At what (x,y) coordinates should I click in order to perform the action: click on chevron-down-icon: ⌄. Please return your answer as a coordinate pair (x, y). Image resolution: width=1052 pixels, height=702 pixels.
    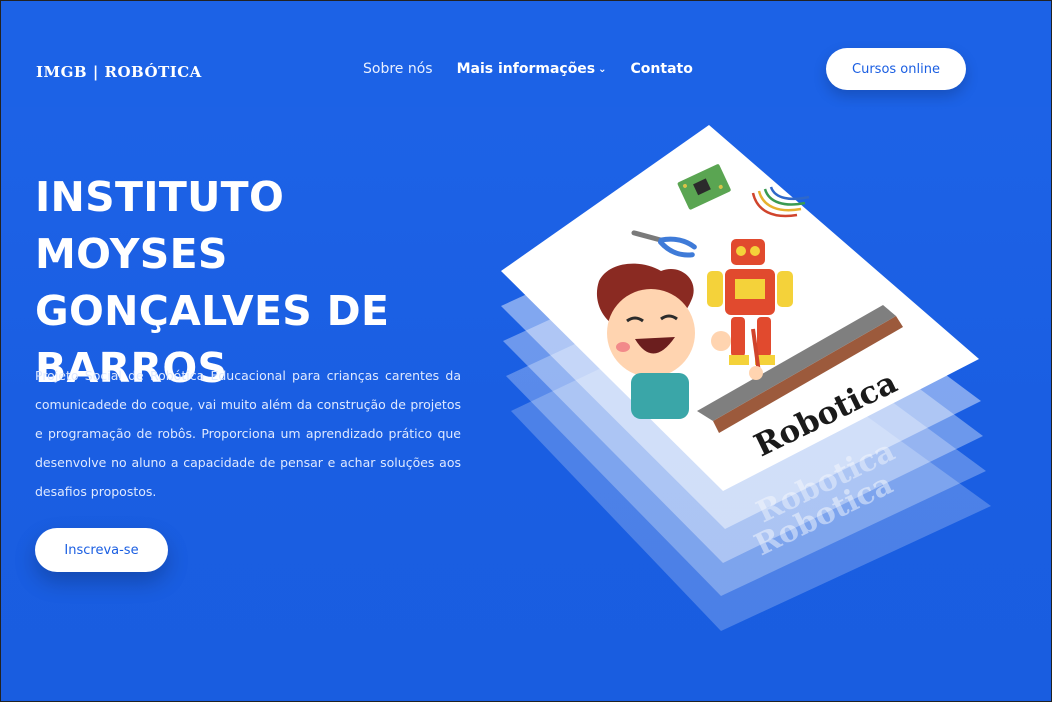
    Looking at the image, I should click on (602, 69).